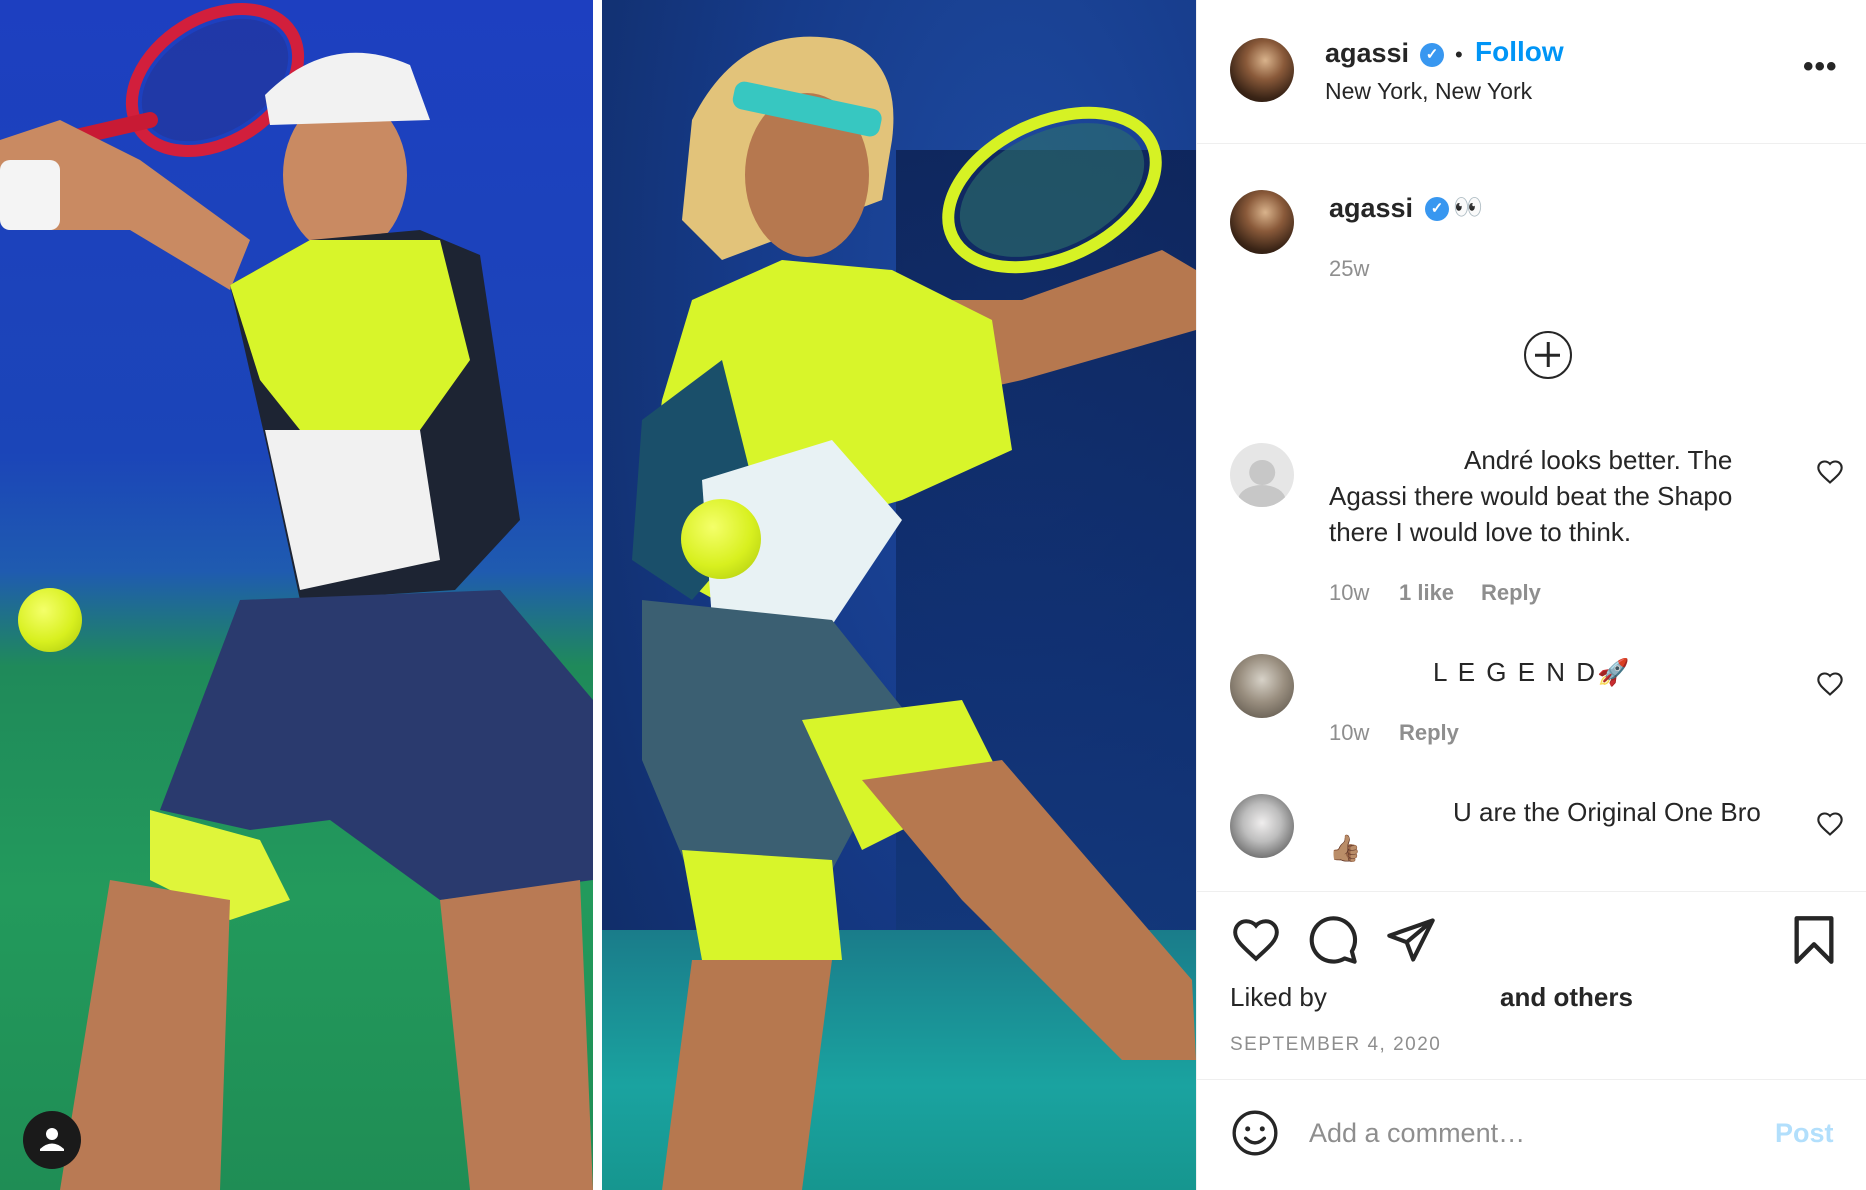 The image size is (1866, 1190). I want to click on comment-text: L E G E N D🚀, so click(1532, 672).